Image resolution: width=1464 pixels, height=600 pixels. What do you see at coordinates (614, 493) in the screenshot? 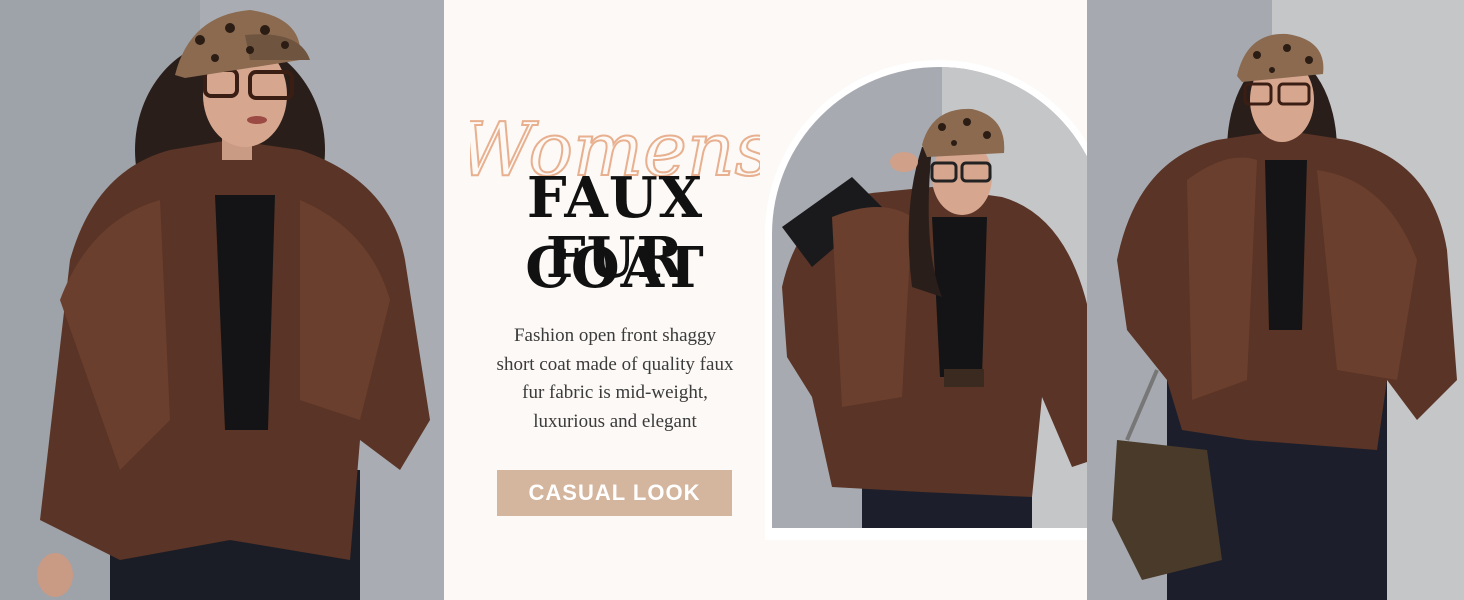
I see `casual-look-button: CASUAL LOOK` at bounding box center [614, 493].